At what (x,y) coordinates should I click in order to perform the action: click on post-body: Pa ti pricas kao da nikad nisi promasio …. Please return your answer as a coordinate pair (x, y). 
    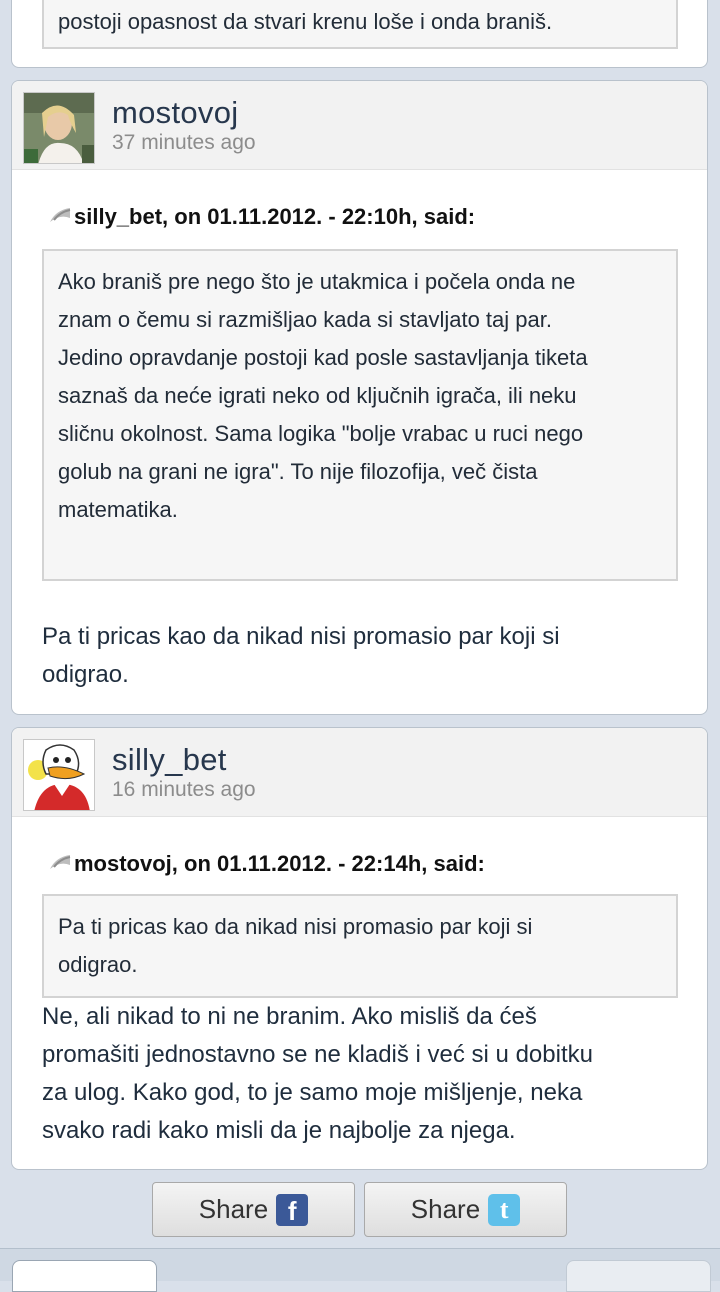
    Looking at the image, I should click on (362, 656).